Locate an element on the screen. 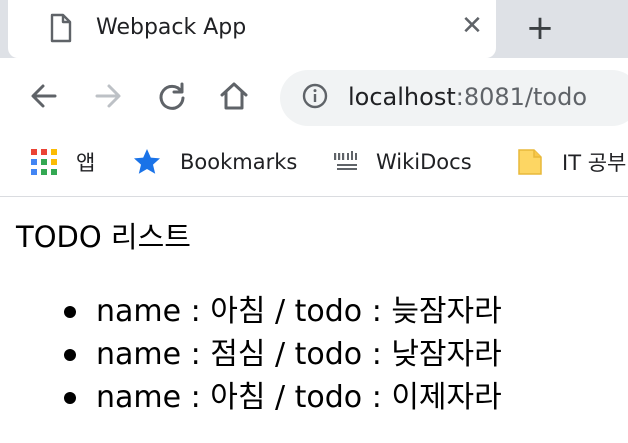 The width and height of the screenshot is (628, 443). url-text: localhost:8081/todo is located at coordinates (467, 97).